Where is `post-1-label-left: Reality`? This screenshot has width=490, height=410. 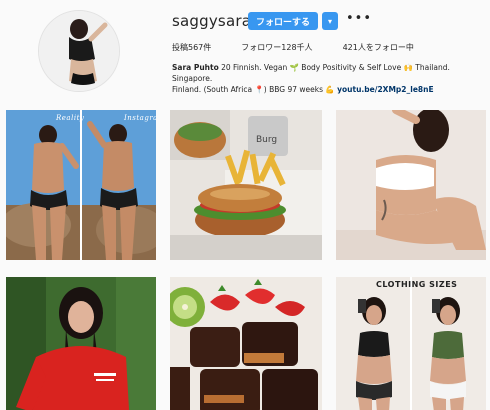 post-1-label-left: Reality is located at coordinates (70, 118).